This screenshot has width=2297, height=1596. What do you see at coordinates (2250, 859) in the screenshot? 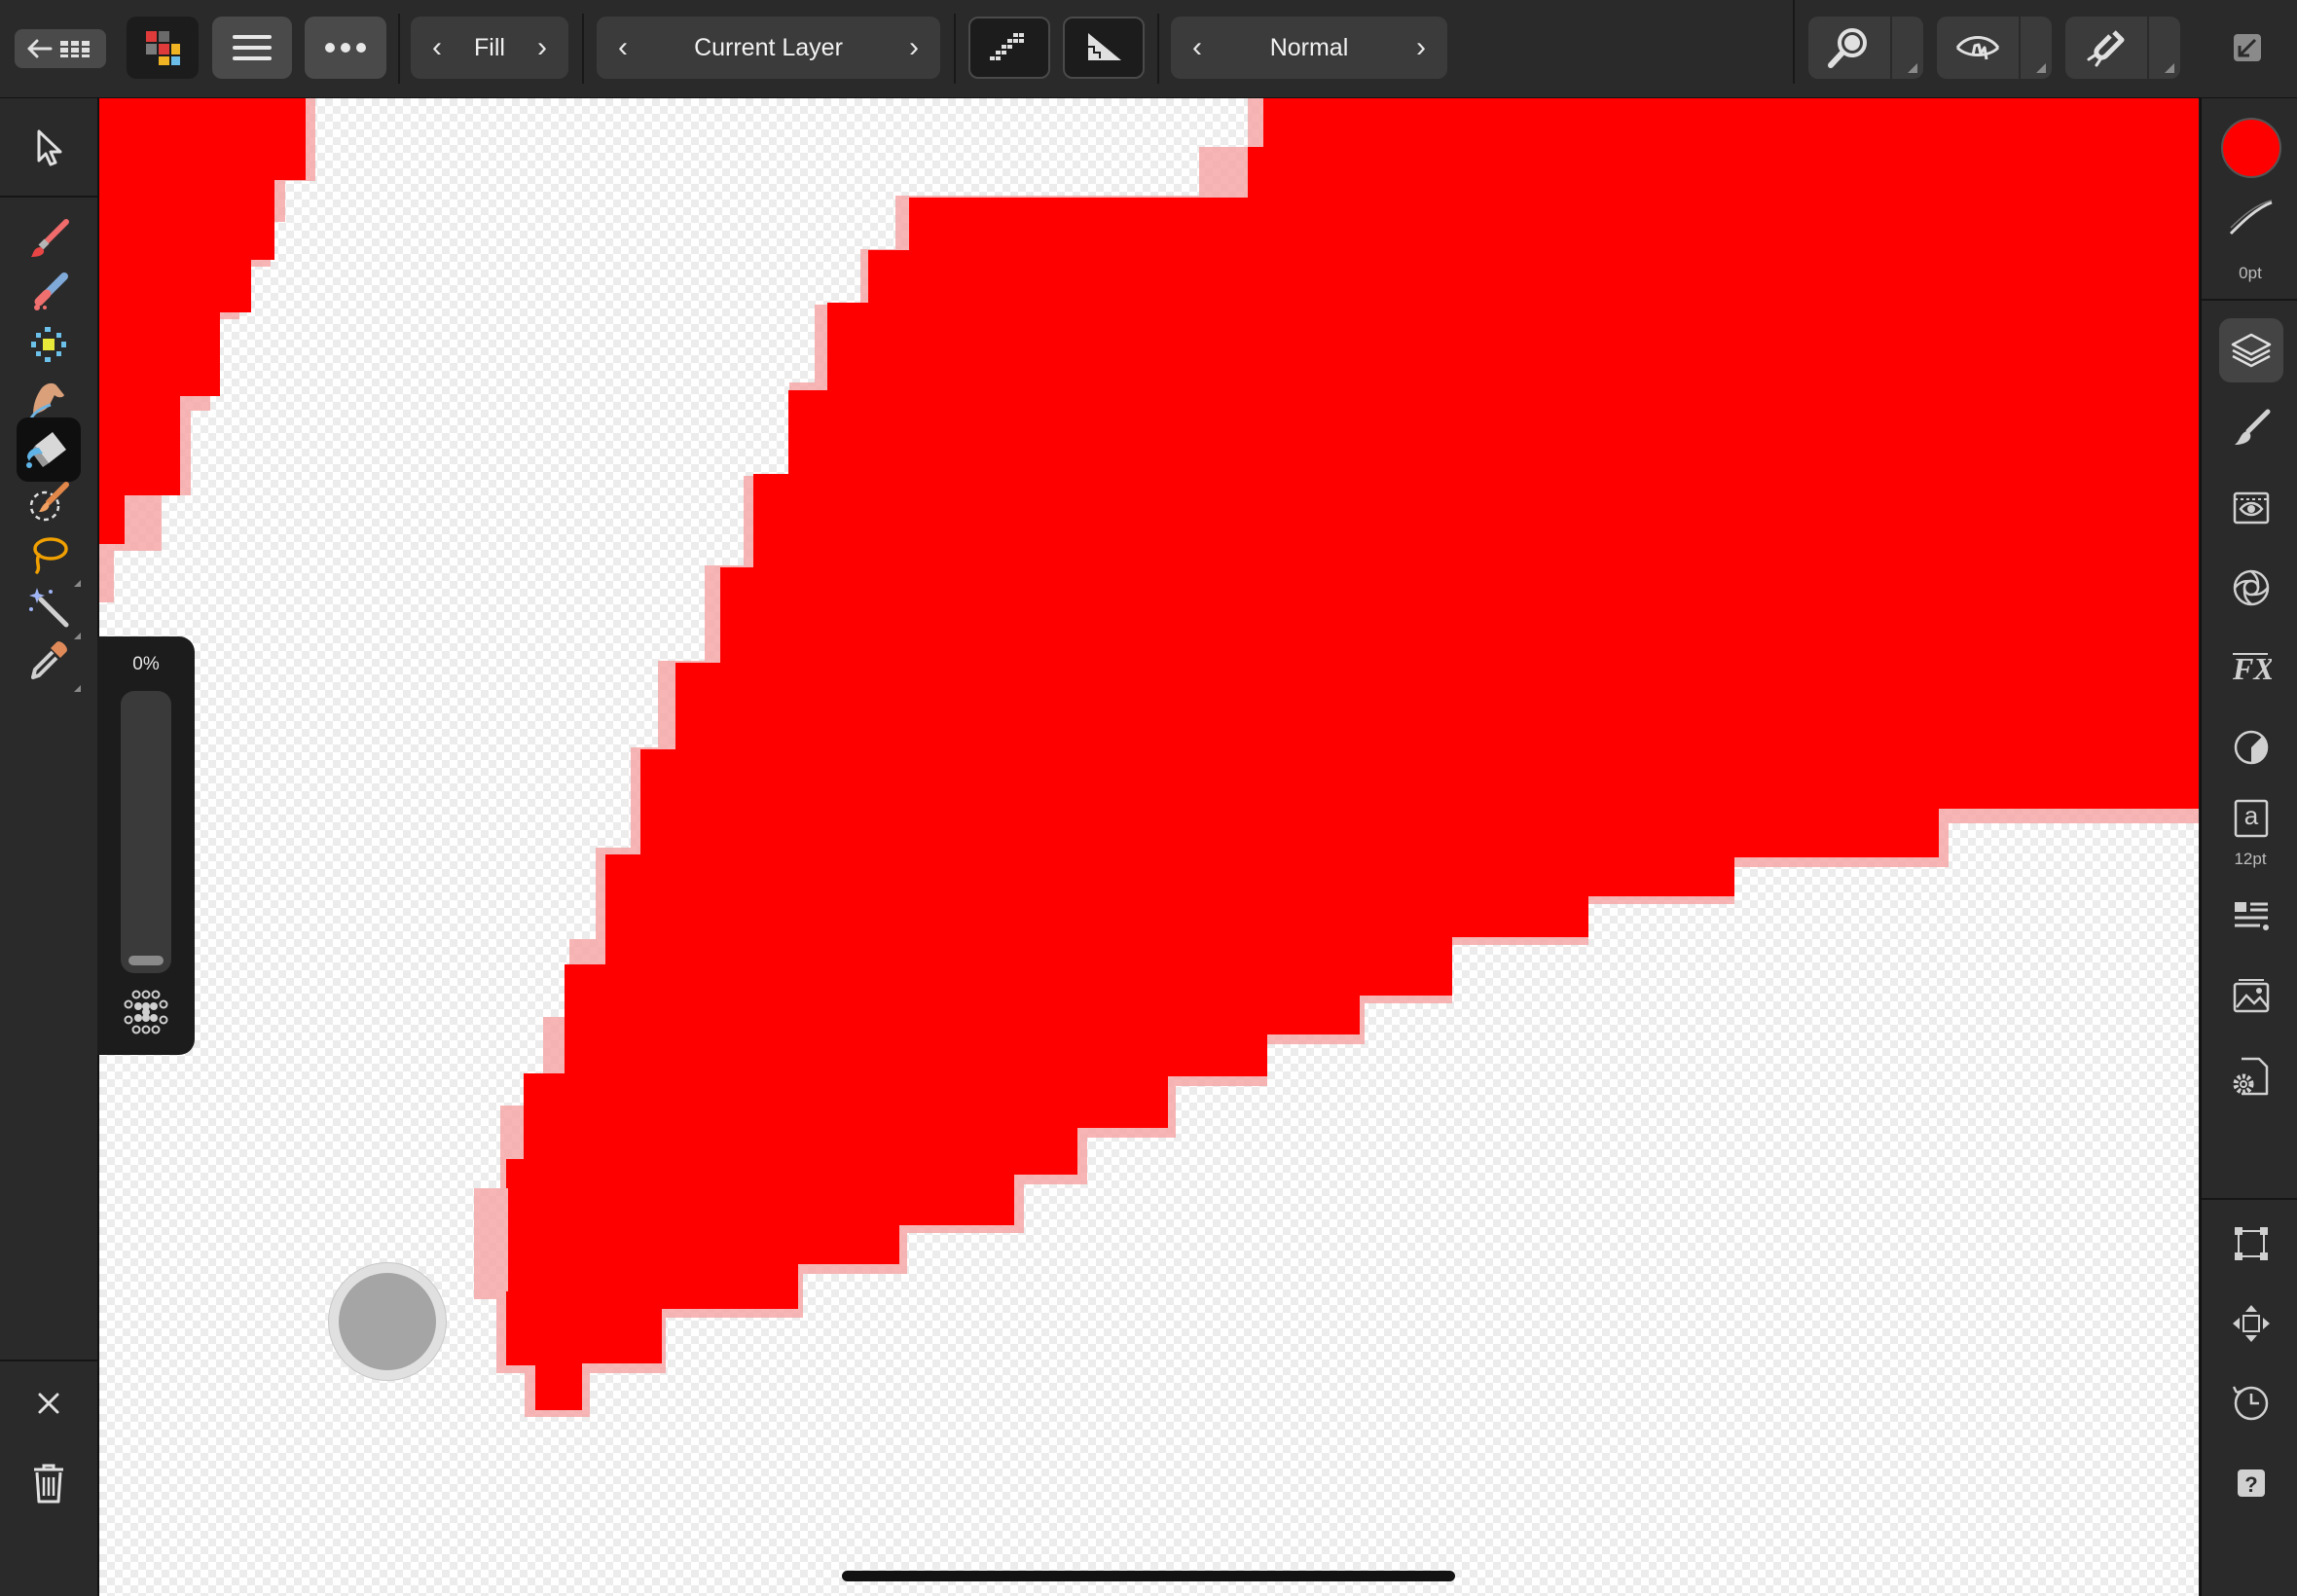
I see `text-size-label: 12pt` at bounding box center [2250, 859].